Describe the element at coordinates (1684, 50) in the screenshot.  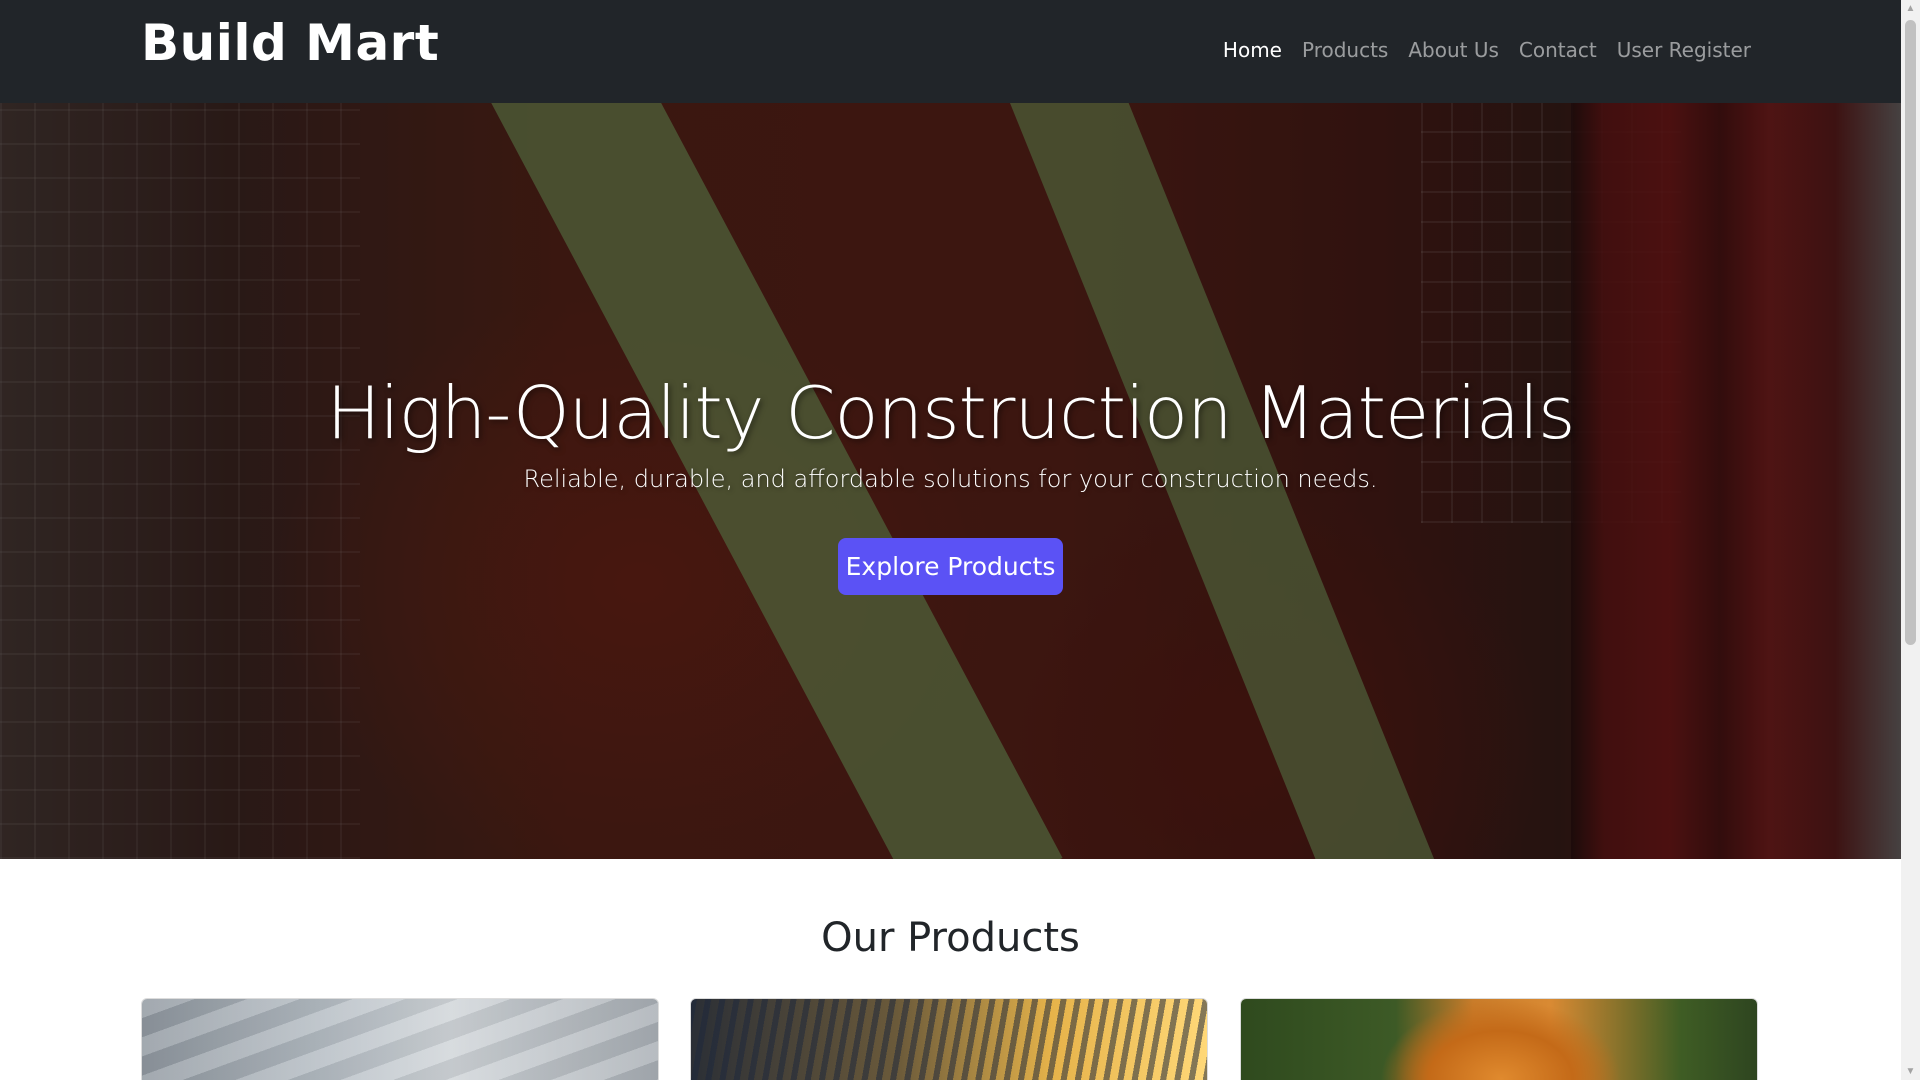
I see `nav-link-user-register: User Register` at that location.